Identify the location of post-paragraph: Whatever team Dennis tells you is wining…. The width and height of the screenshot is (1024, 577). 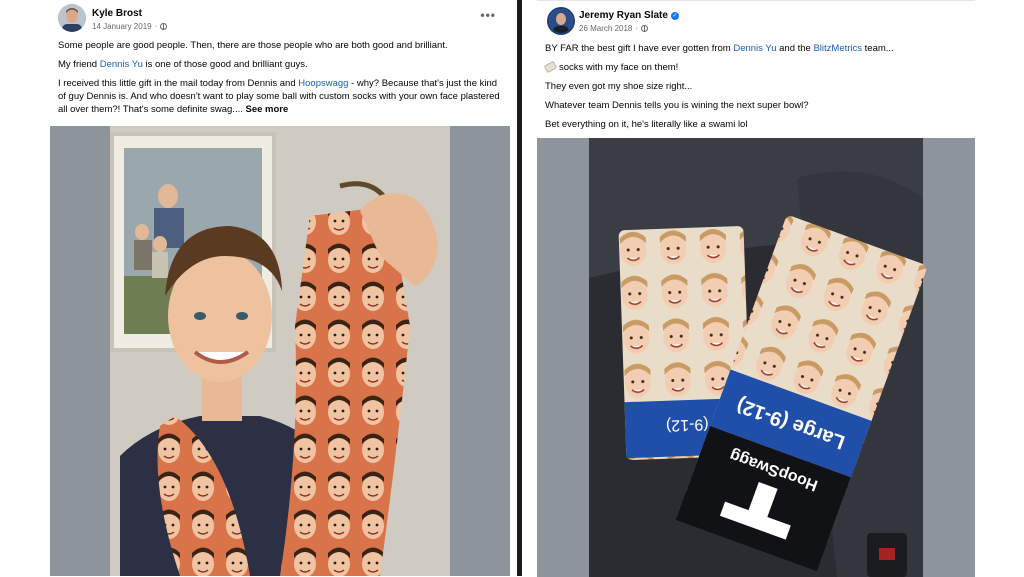
(677, 105).